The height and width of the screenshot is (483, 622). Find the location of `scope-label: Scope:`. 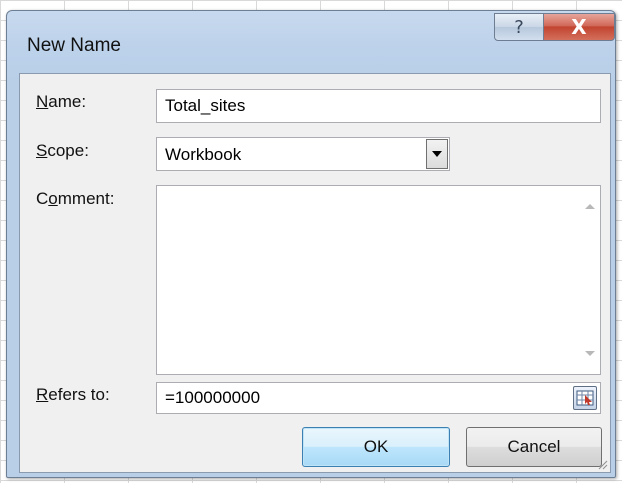

scope-label: Scope: is located at coordinates (62, 151).